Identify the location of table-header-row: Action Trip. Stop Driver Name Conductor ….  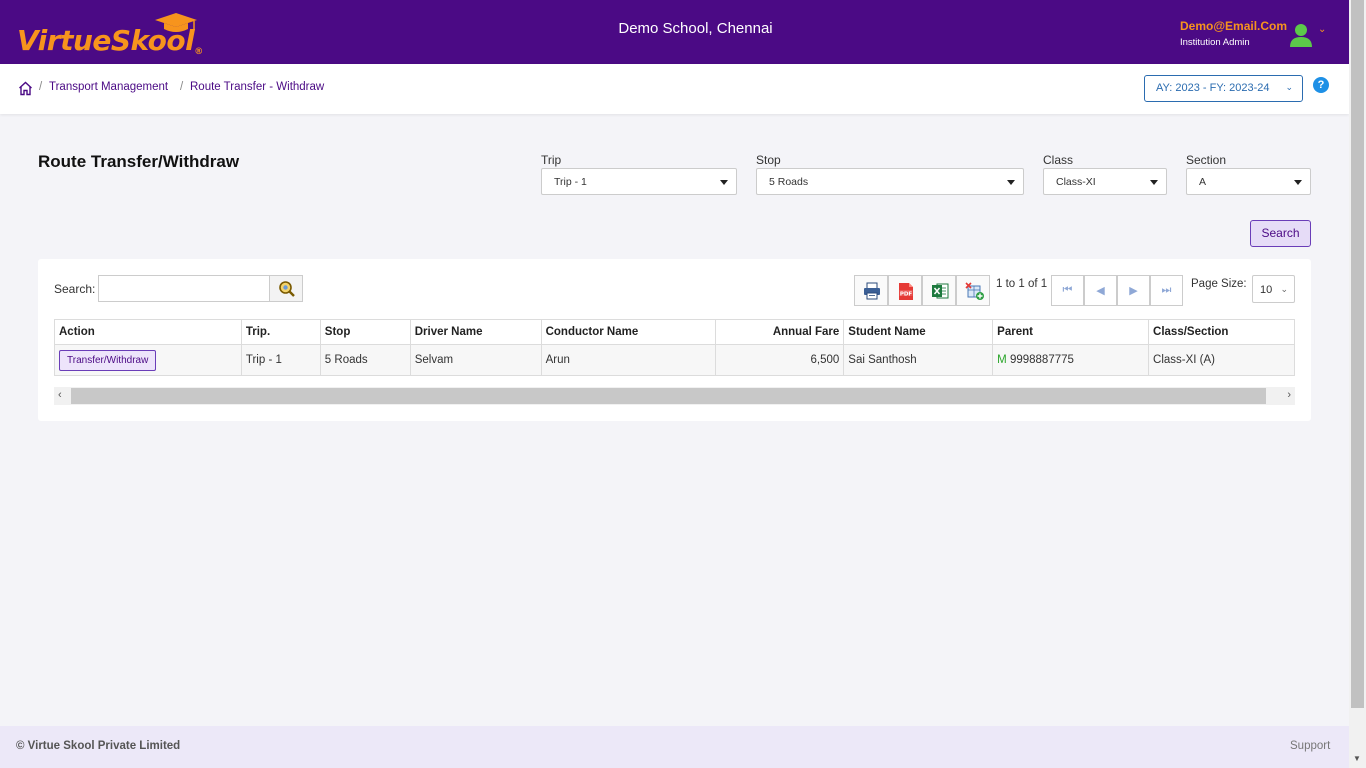
(674, 332).